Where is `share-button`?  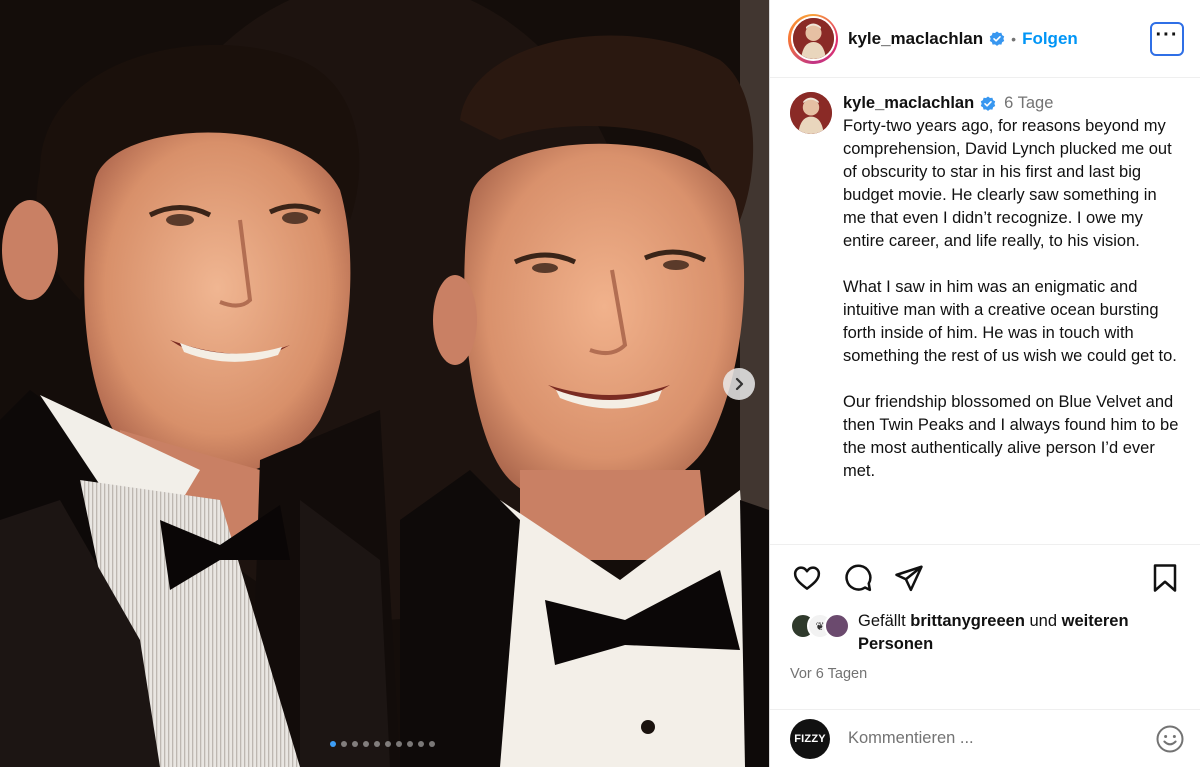
share-button is located at coordinates (909, 578).